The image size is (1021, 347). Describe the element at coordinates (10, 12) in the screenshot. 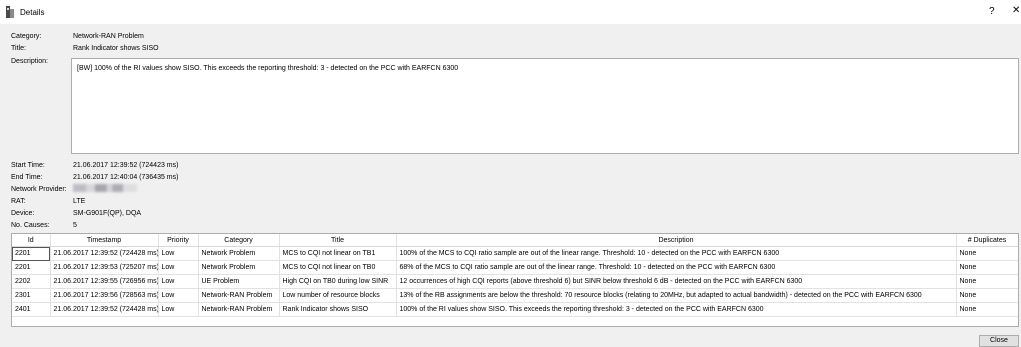

I see `app-icon` at that location.